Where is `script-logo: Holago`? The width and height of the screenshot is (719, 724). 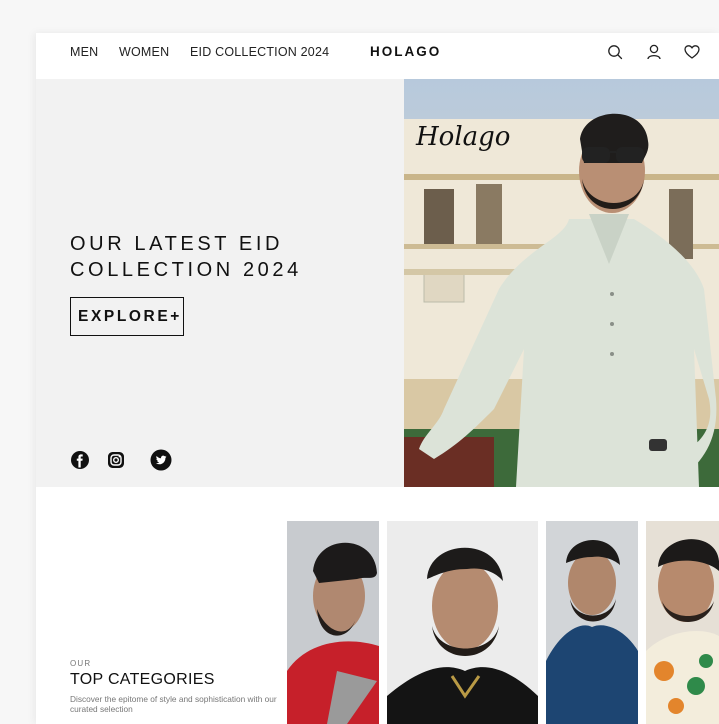 script-logo: Holago is located at coordinates (463, 137).